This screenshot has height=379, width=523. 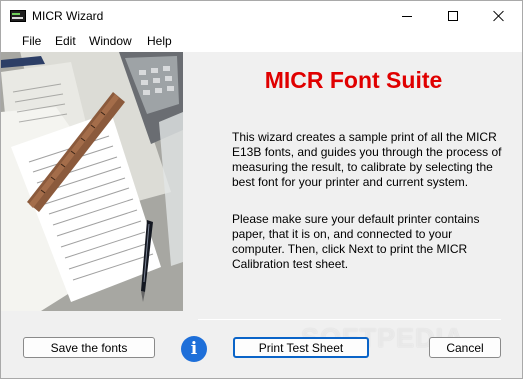 I want to click on menu-file: File, so click(x=31, y=41).